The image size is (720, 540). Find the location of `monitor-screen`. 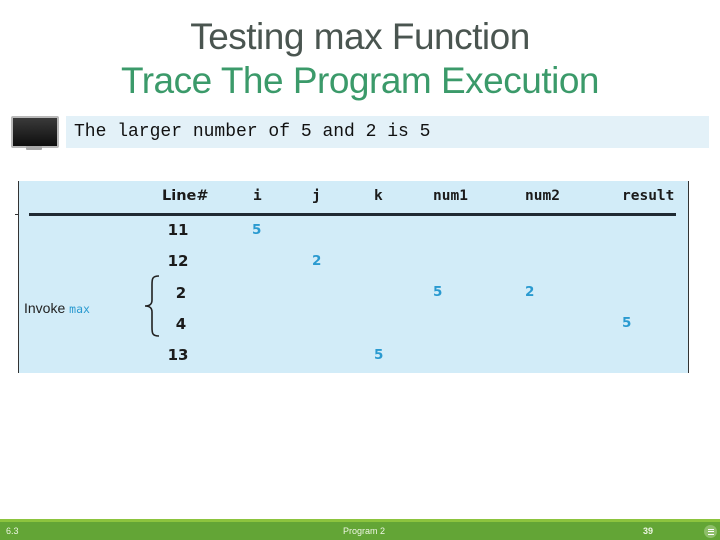

monitor-screen is located at coordinates (35, 132).